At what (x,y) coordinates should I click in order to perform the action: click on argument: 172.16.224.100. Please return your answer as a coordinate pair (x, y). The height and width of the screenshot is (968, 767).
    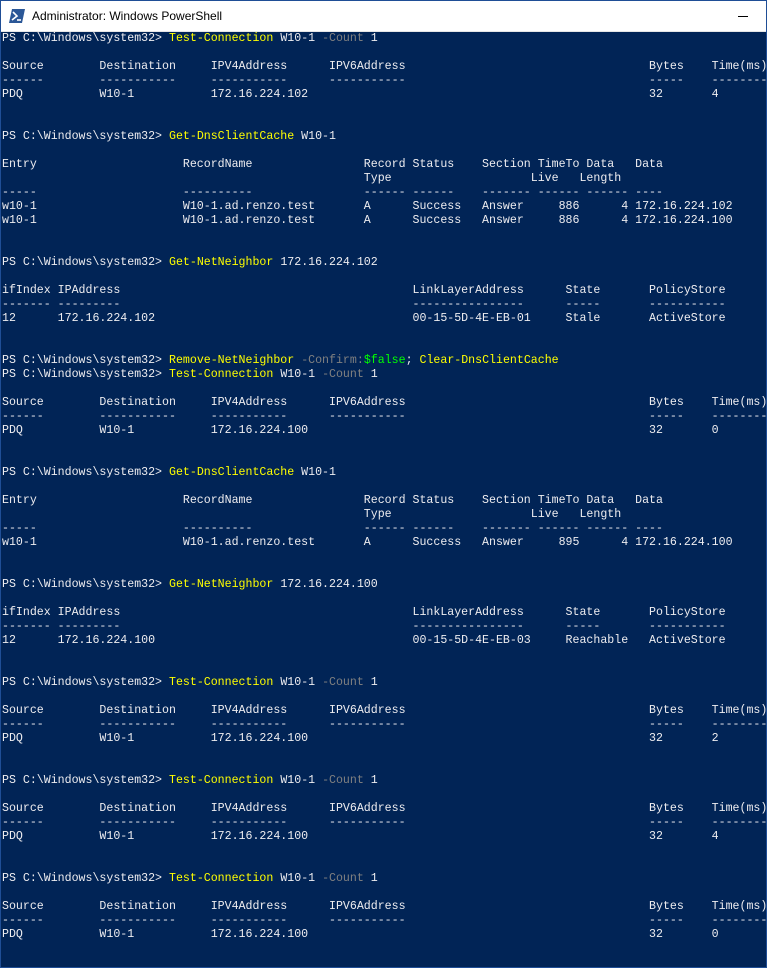
    Looking at the image, I should click on (325, 584).